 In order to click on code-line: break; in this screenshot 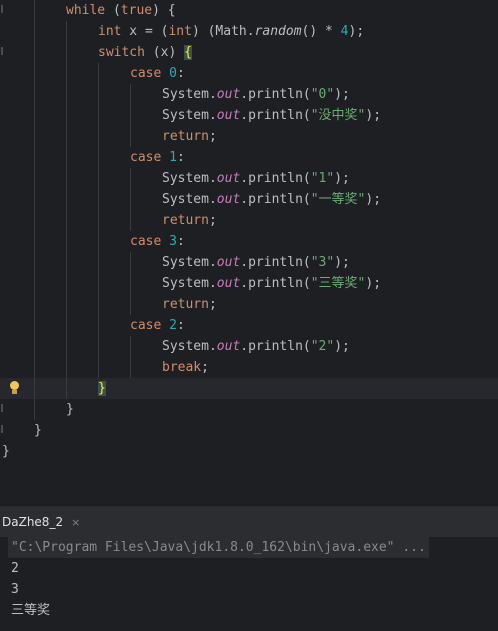, I will do `click(249, 367)`.